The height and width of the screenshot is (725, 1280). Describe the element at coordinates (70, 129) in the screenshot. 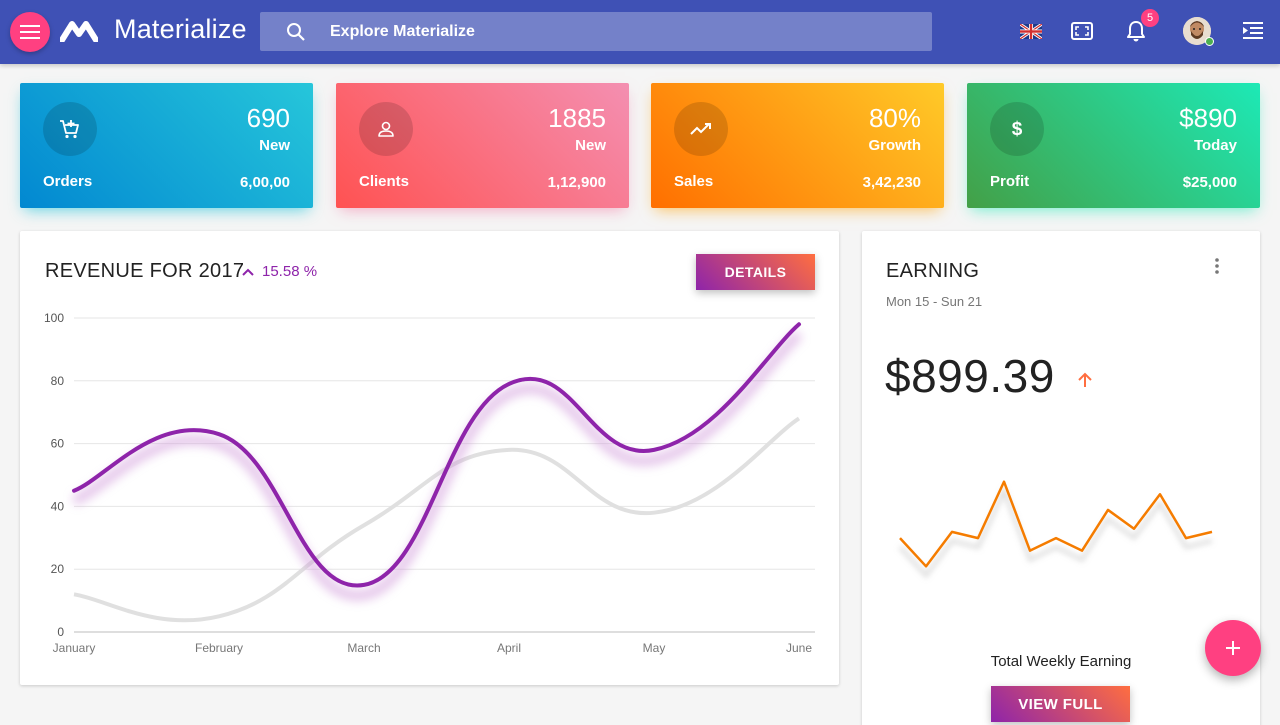

I see `cart-add-icon` at that location.